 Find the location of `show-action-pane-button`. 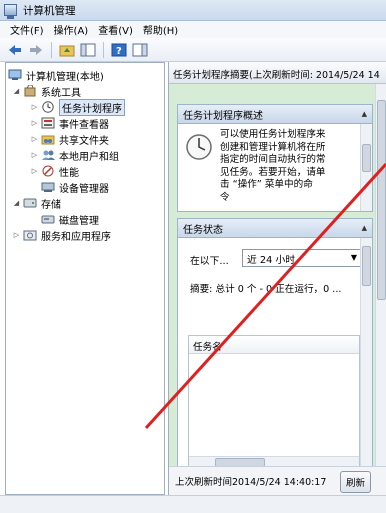

show-action-pane-button is located at coordinates (140, 50).